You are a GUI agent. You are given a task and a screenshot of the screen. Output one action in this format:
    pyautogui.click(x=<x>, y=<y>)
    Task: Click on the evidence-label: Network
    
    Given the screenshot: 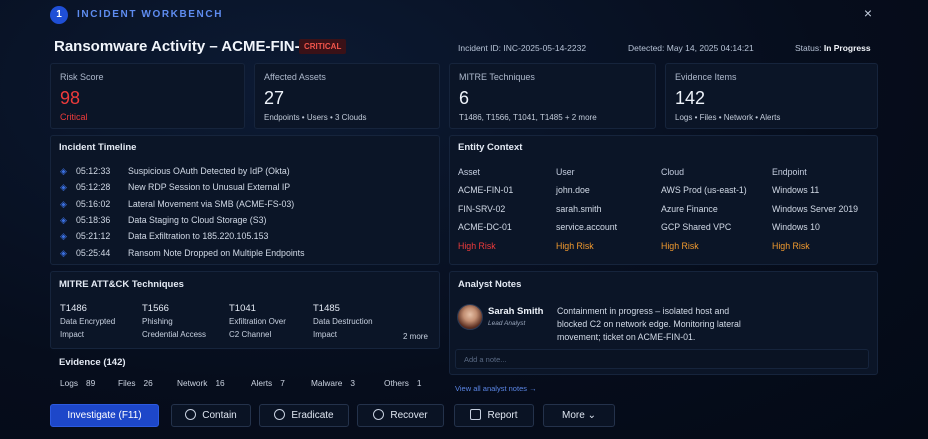 What is the action you would take?
    pyautogui.click(x=192, y=383)
    